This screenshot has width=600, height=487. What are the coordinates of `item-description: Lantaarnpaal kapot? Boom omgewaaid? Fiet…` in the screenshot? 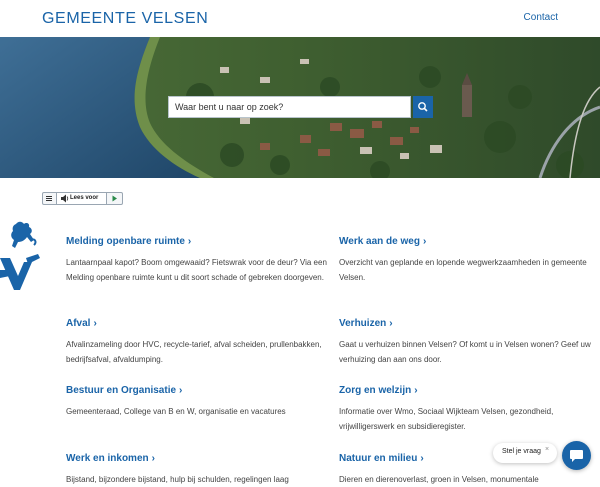 It's located at (196, 270).